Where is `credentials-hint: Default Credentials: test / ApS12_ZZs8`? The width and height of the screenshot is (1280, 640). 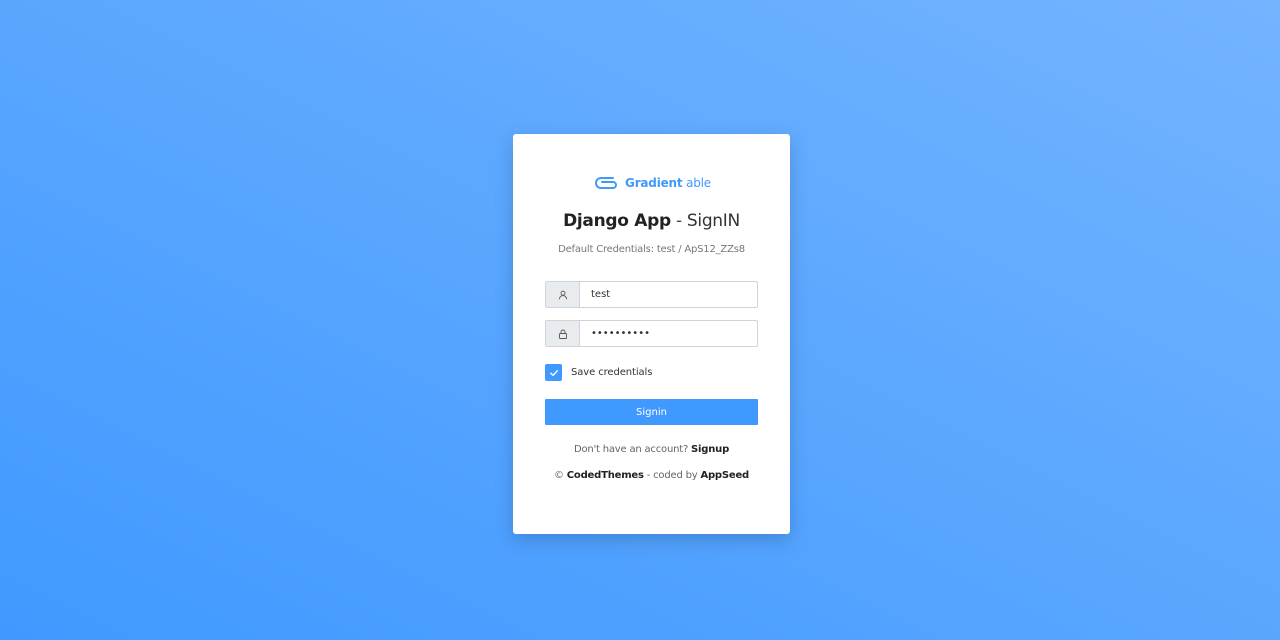
credentials-hint: Default Credentials: test / ApS12_ZZs8 is located at coordinates (651, 249).